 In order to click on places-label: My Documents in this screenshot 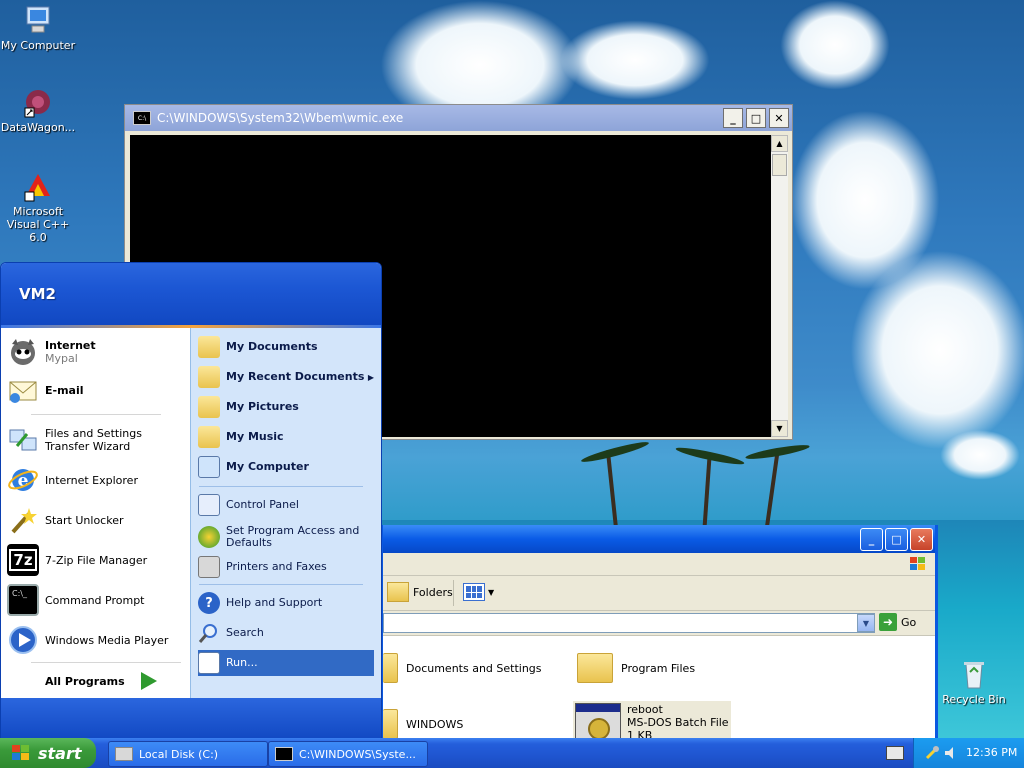, I will do `click(272, 346)`.